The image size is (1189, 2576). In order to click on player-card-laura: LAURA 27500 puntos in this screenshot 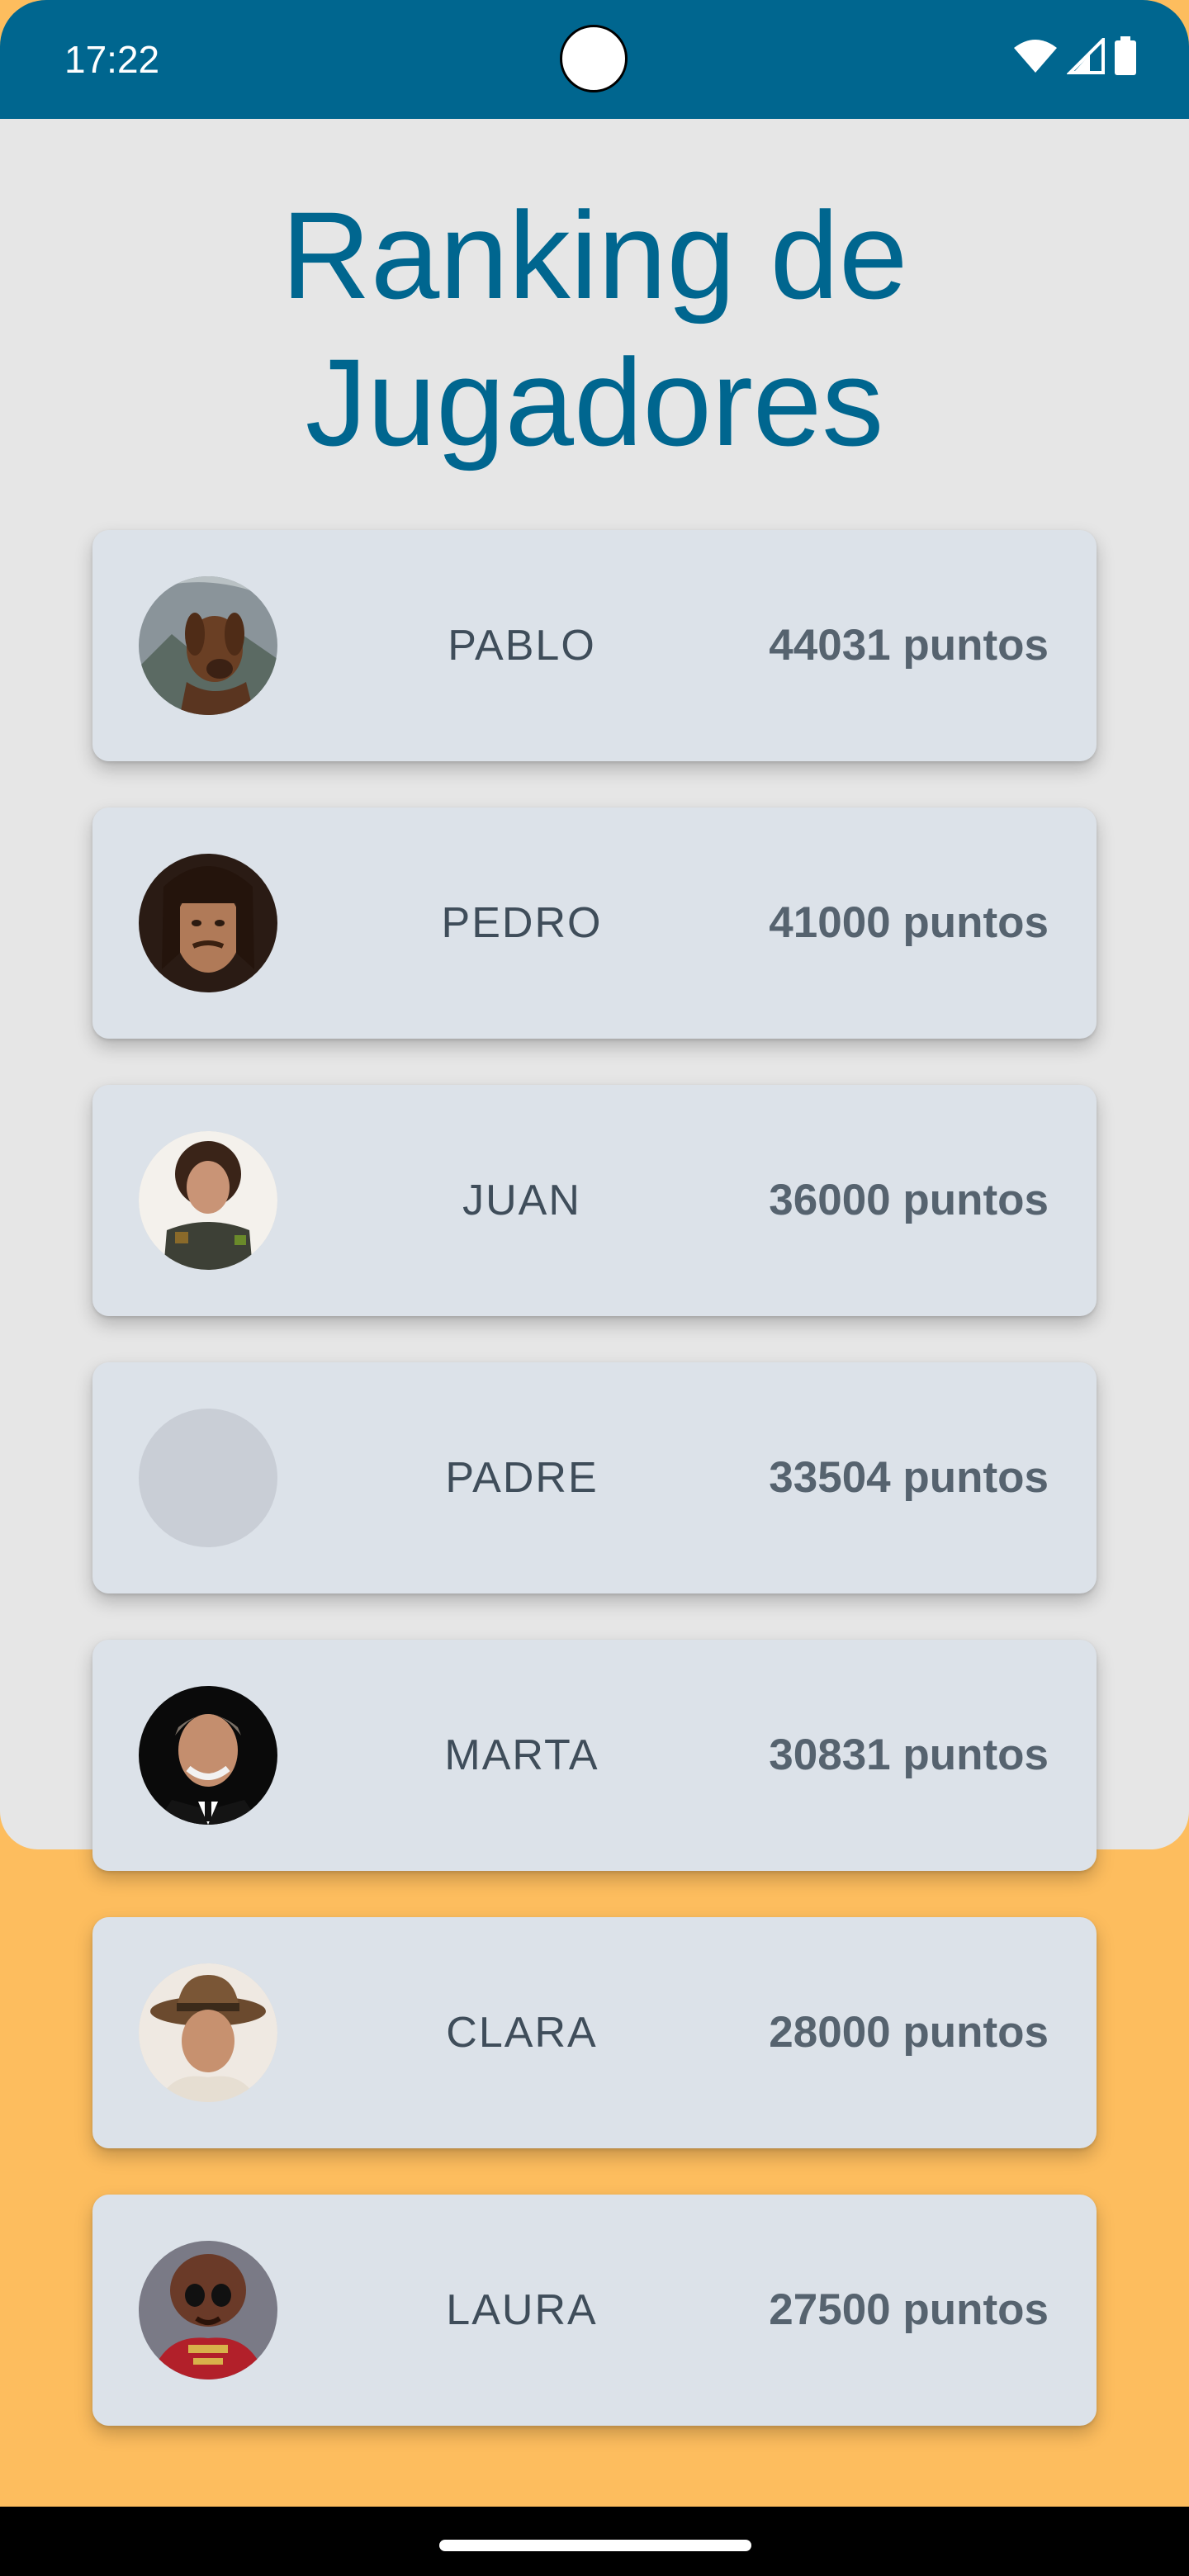, I will do `click(594, 2310)`.